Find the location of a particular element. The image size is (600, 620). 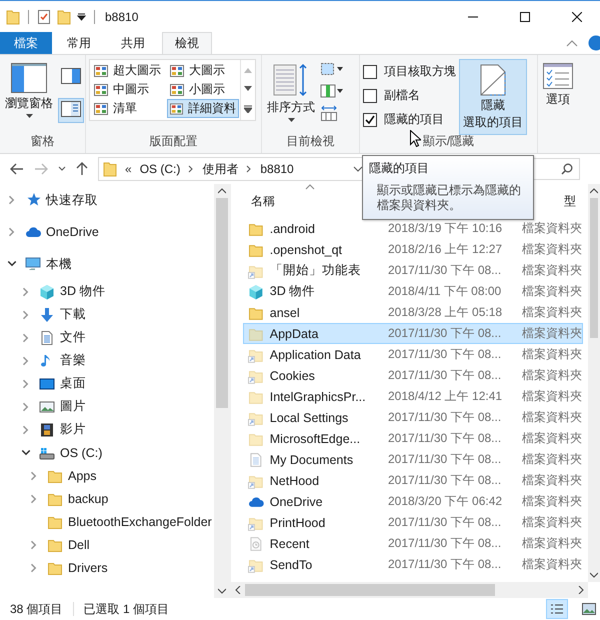

tree-item: BluetoothExchangeFolder is located at coordinates (107, 521).